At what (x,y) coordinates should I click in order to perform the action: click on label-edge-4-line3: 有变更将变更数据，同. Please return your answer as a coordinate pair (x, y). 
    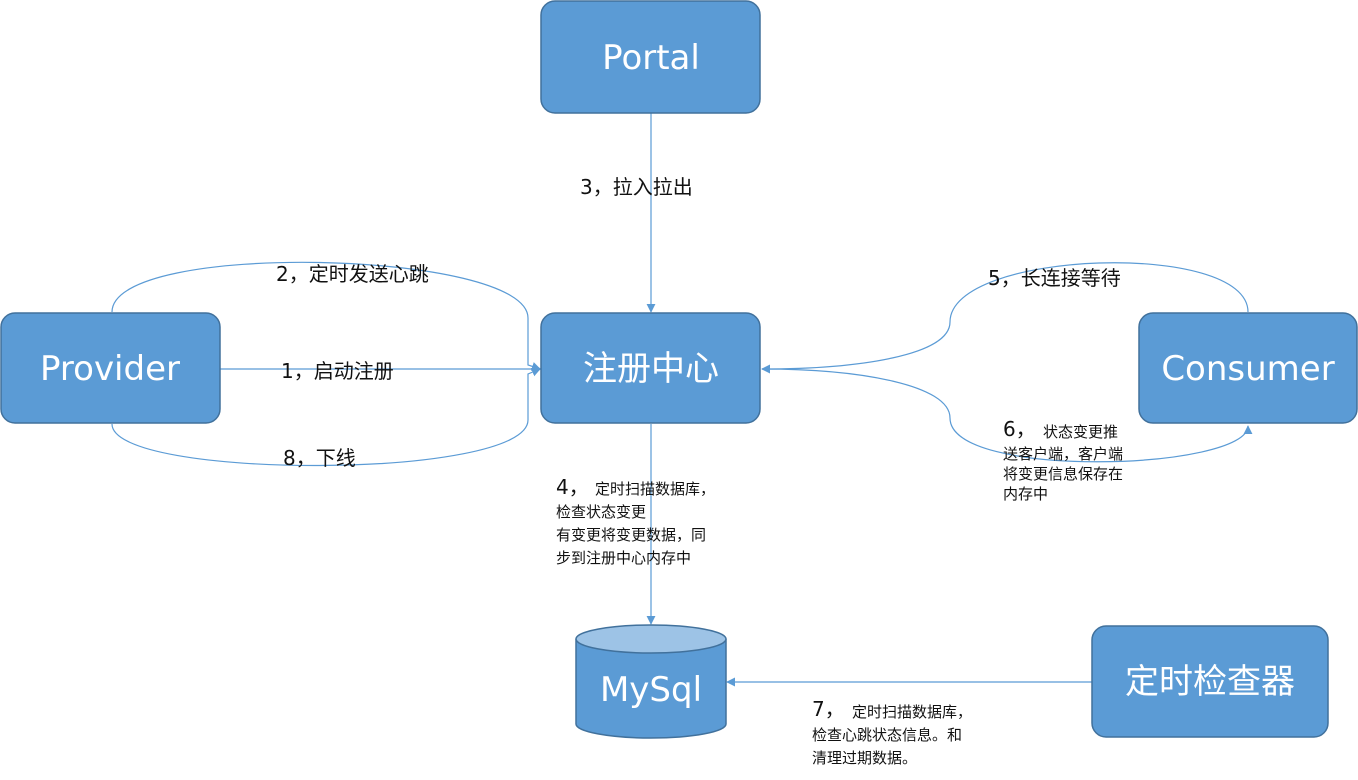
    Looking at the image, I should click on (631, 535).